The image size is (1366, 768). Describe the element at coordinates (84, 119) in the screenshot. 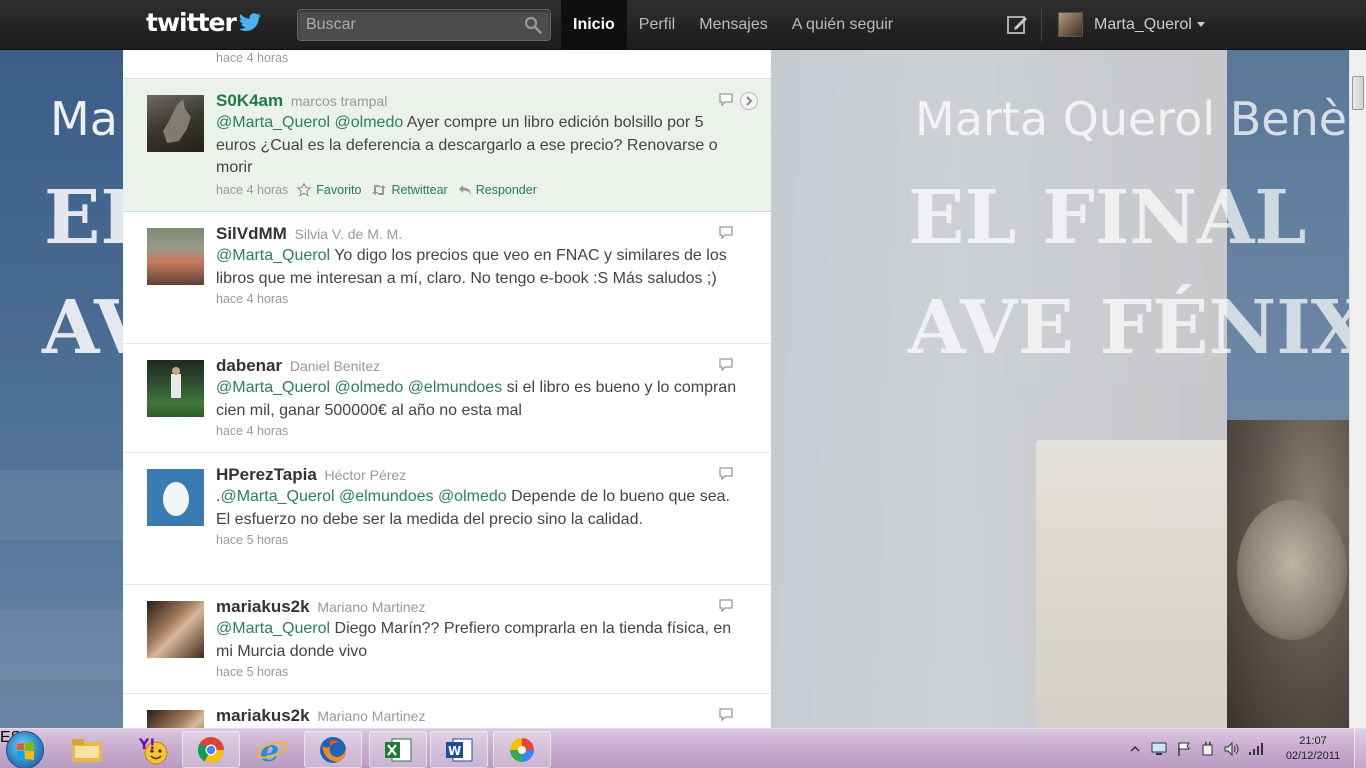

I see `background-author-left: Ma` at that location.